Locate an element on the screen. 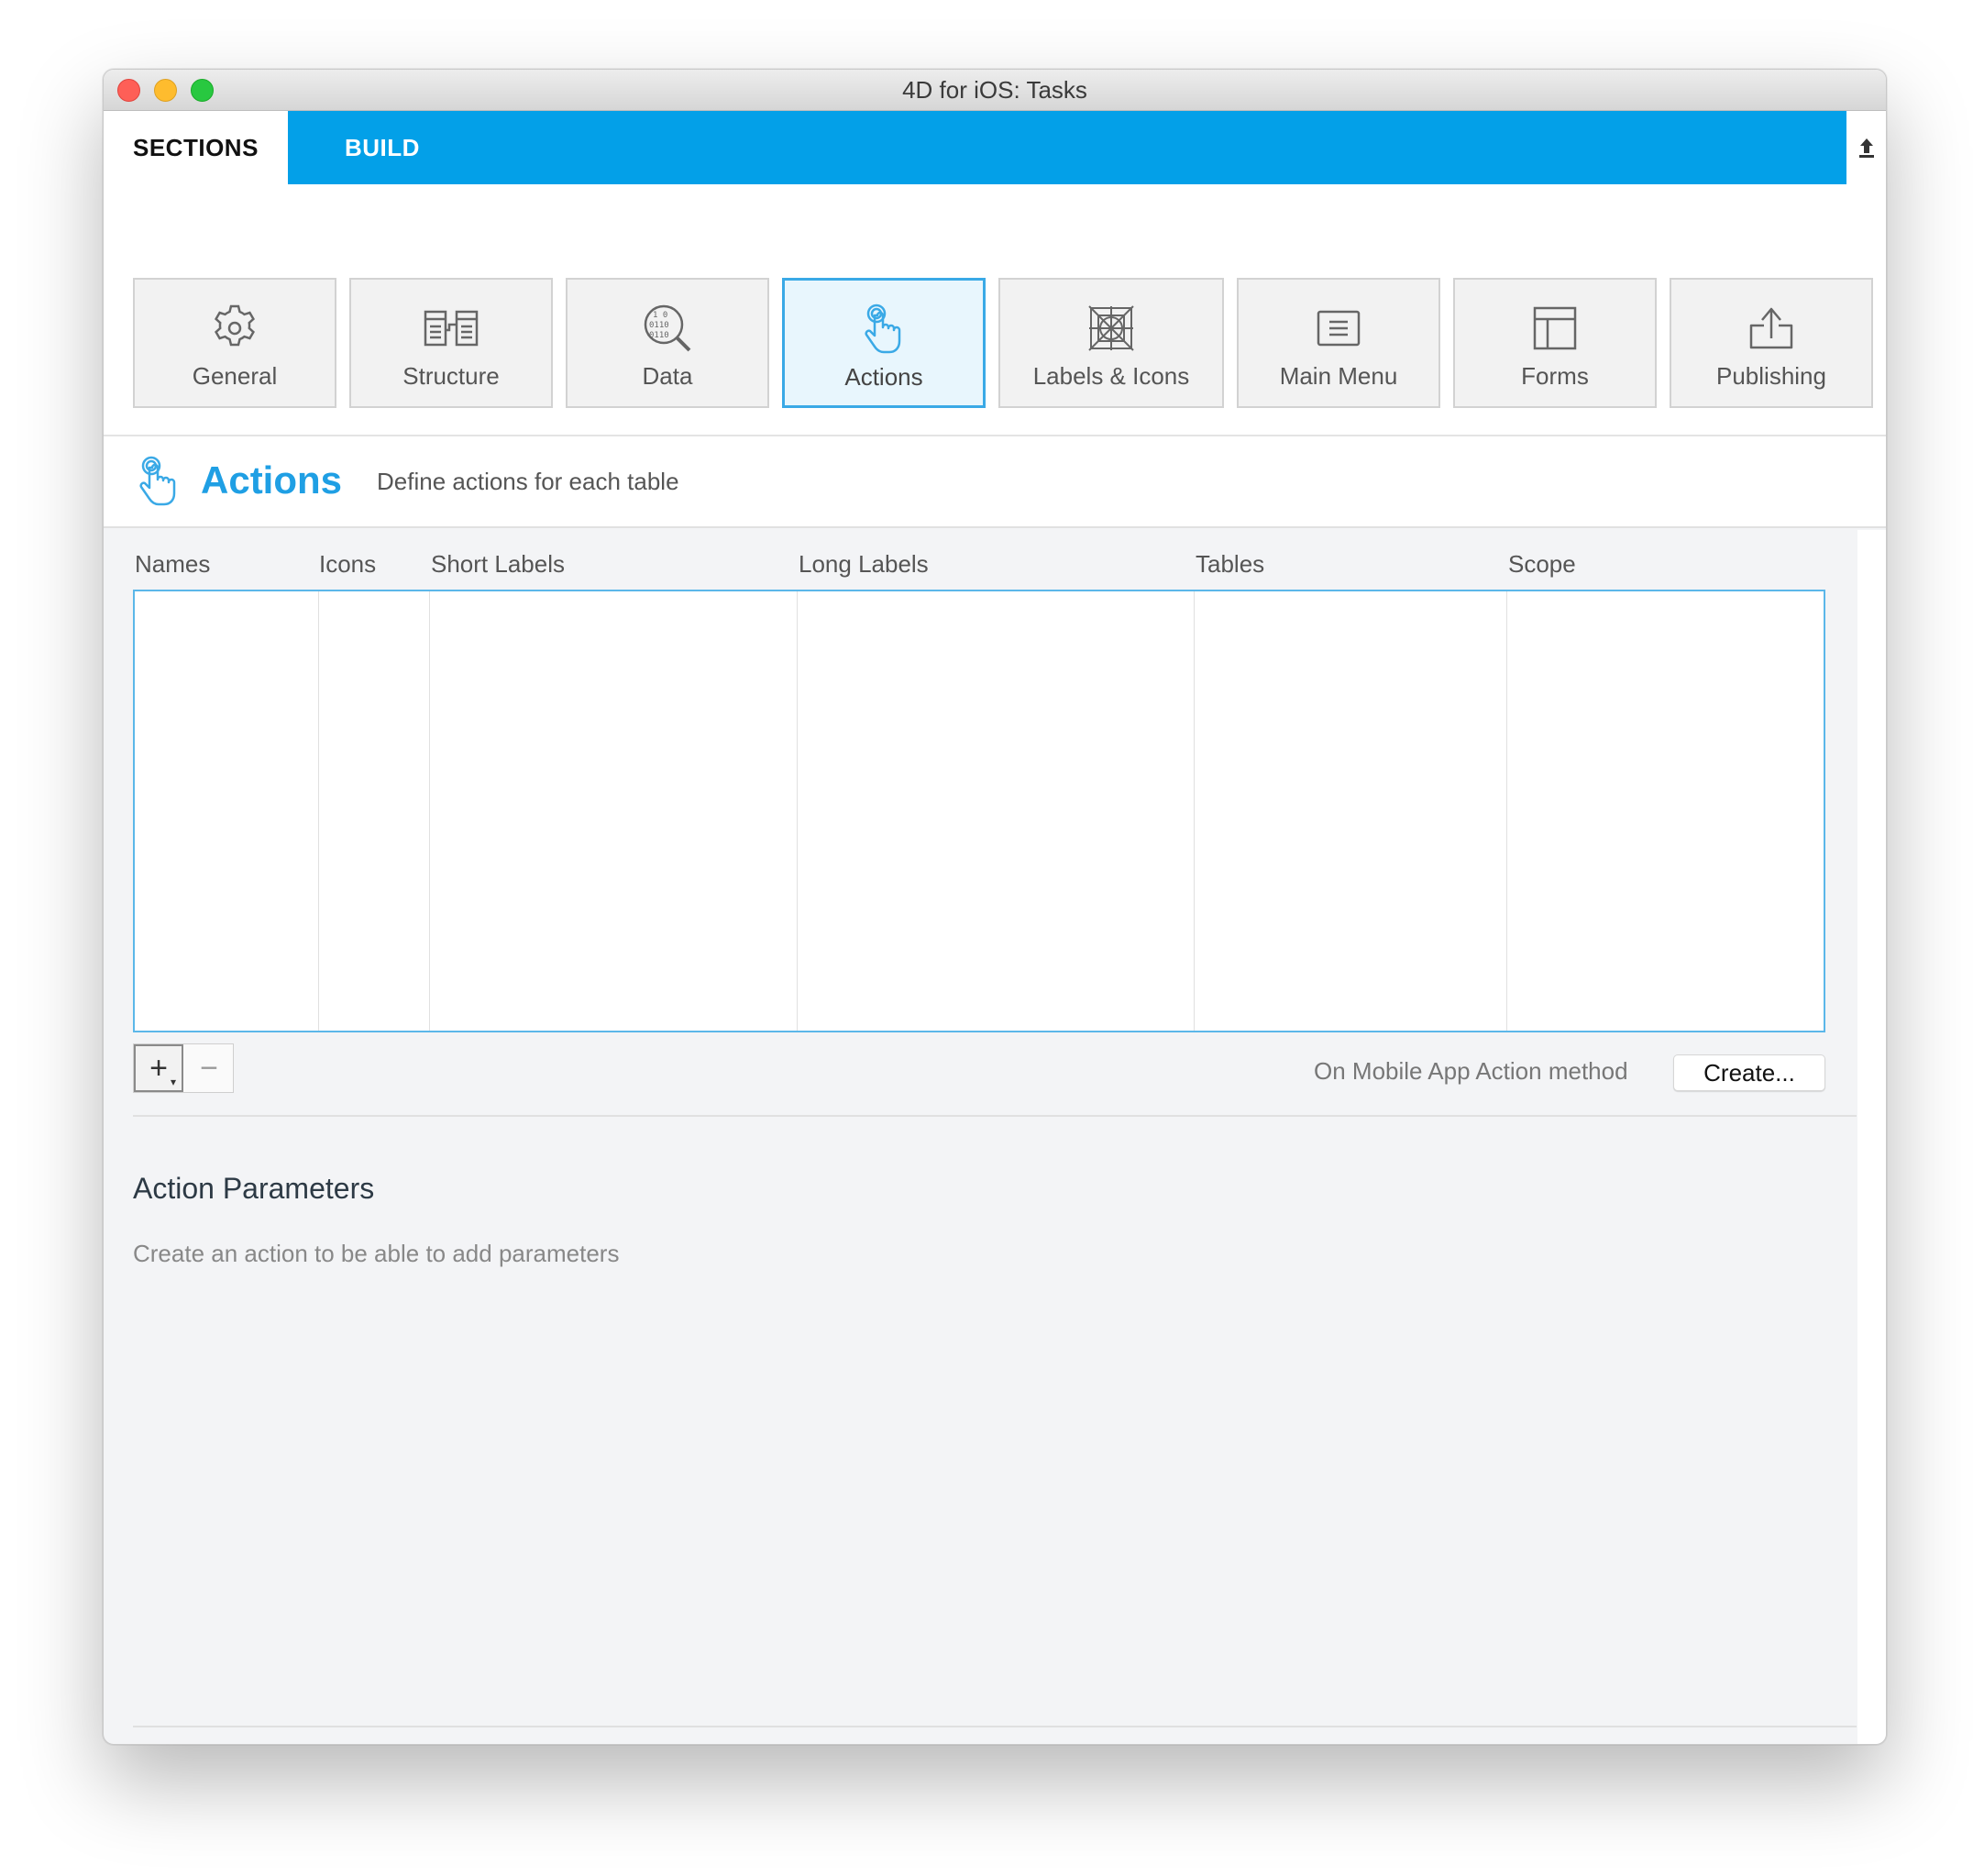 The height and width of the screenshot is (1876, 1984). section-main-menu-button: Main Menu is located at coordinates (1338, 343).